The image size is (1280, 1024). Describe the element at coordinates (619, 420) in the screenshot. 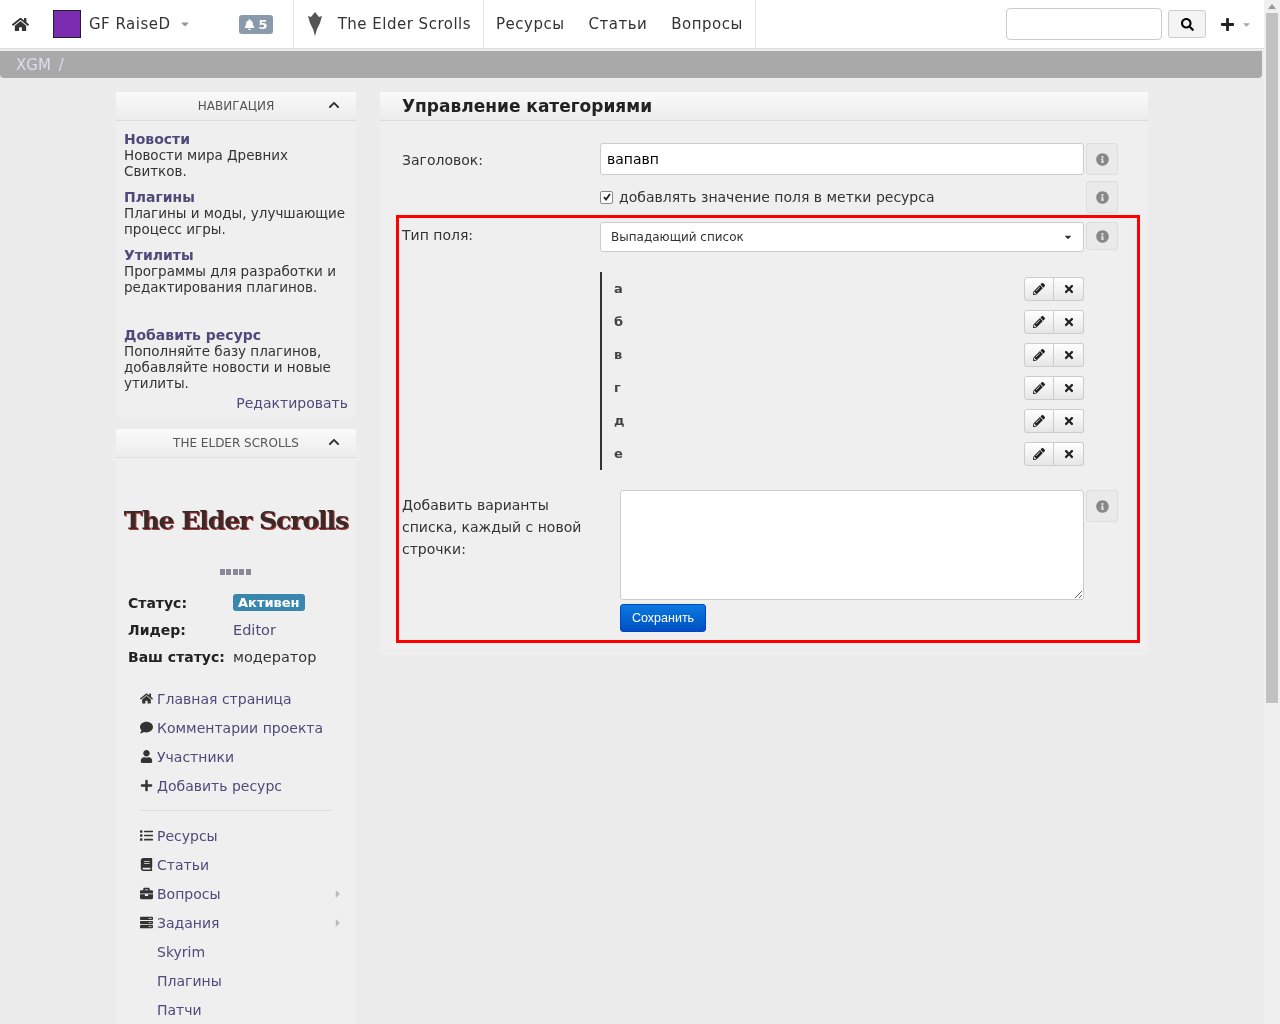

I see `option-label: д` at that location.